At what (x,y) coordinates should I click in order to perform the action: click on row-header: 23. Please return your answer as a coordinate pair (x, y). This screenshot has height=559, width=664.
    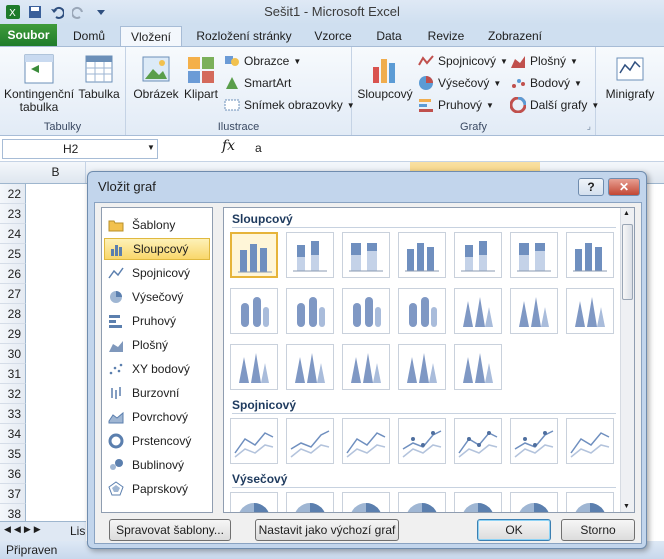
    Looking at the image, I should click on (13, 214).